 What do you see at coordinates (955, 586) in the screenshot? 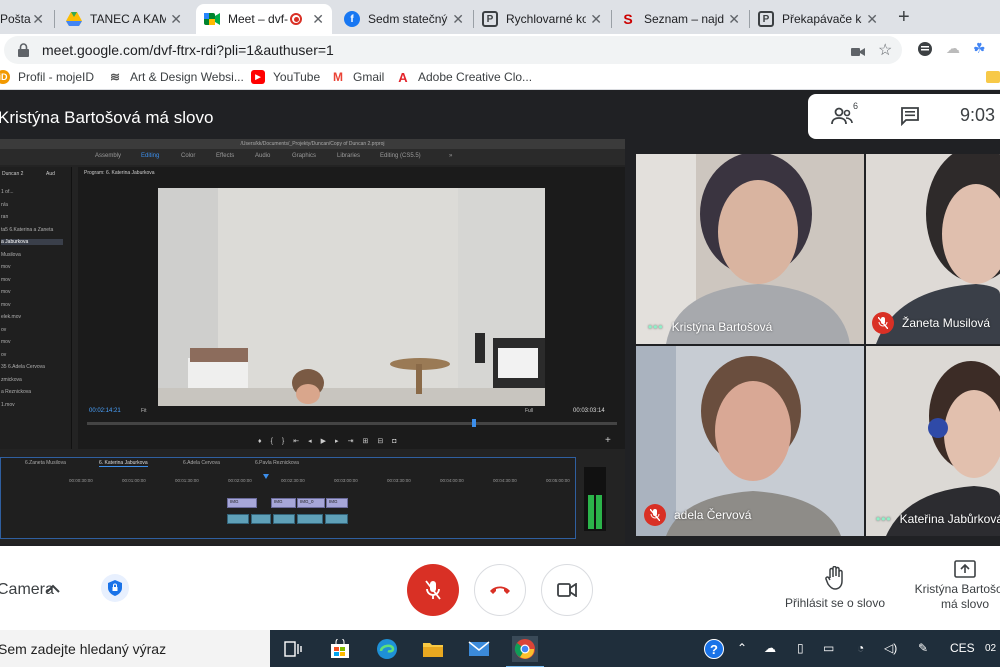
I see `presenting-button: Kristýna Bartošová má slovo` at bounding box center [955, 586].